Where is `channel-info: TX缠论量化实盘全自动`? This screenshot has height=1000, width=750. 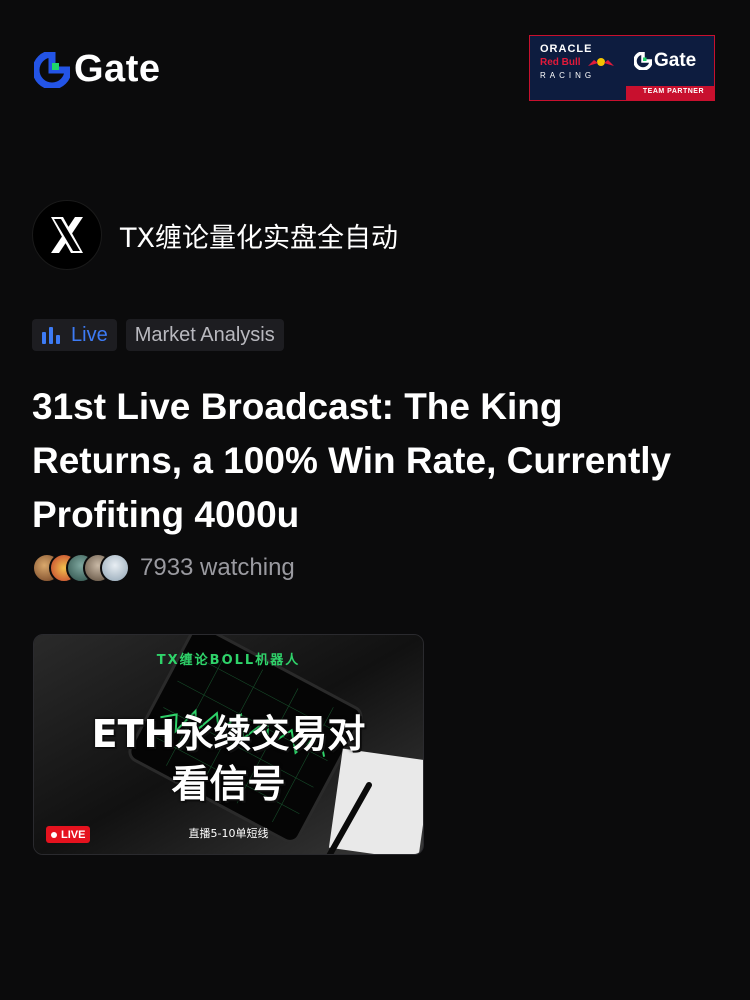
channel-info: TX缠论量化实盘全自动 is located at coordinates (215, 235).